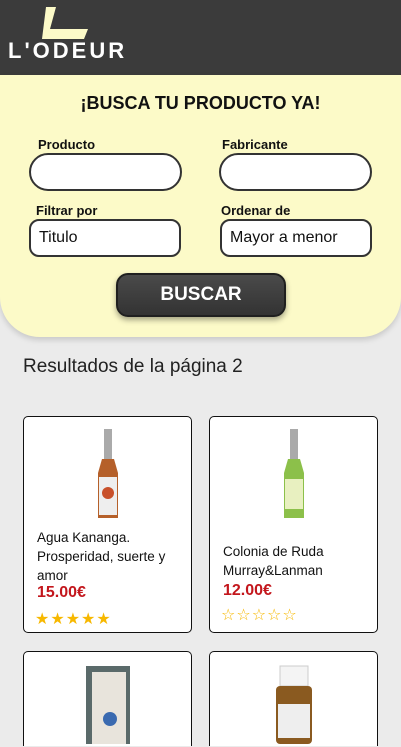 The image size is (401, 747). Describe the element at coordinates (200, 103) in the screenshot. I see `search-title: ¡BUSCA TU PRODUCTO YA!` at that location.